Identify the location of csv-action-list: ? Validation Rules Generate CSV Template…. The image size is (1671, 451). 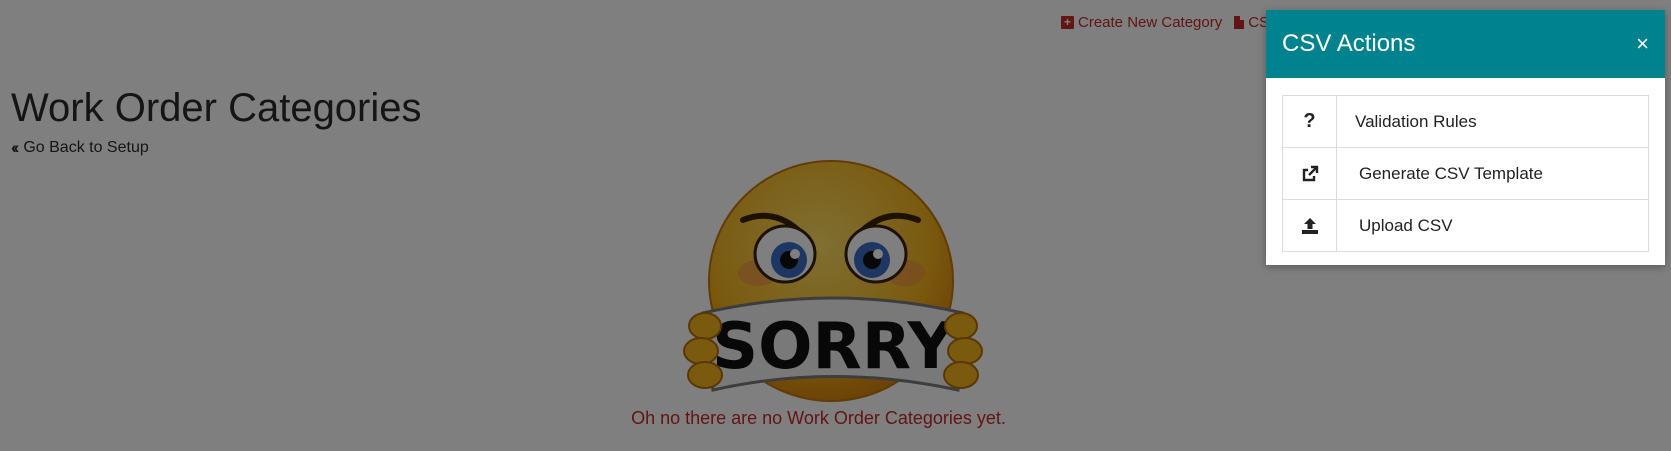
(1465, 173).